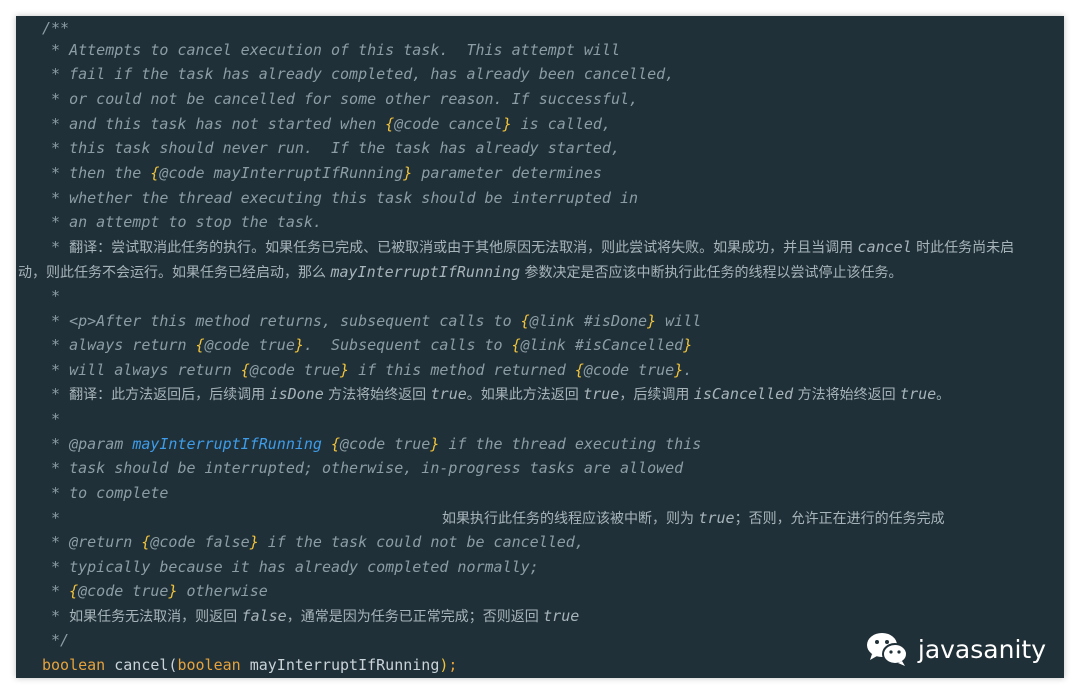 The height and width of the screenshot is (695, 1080). Describe the element at coordinates (462, 370) in the screenshot. I see `comment-text: if this method returned` at that location.